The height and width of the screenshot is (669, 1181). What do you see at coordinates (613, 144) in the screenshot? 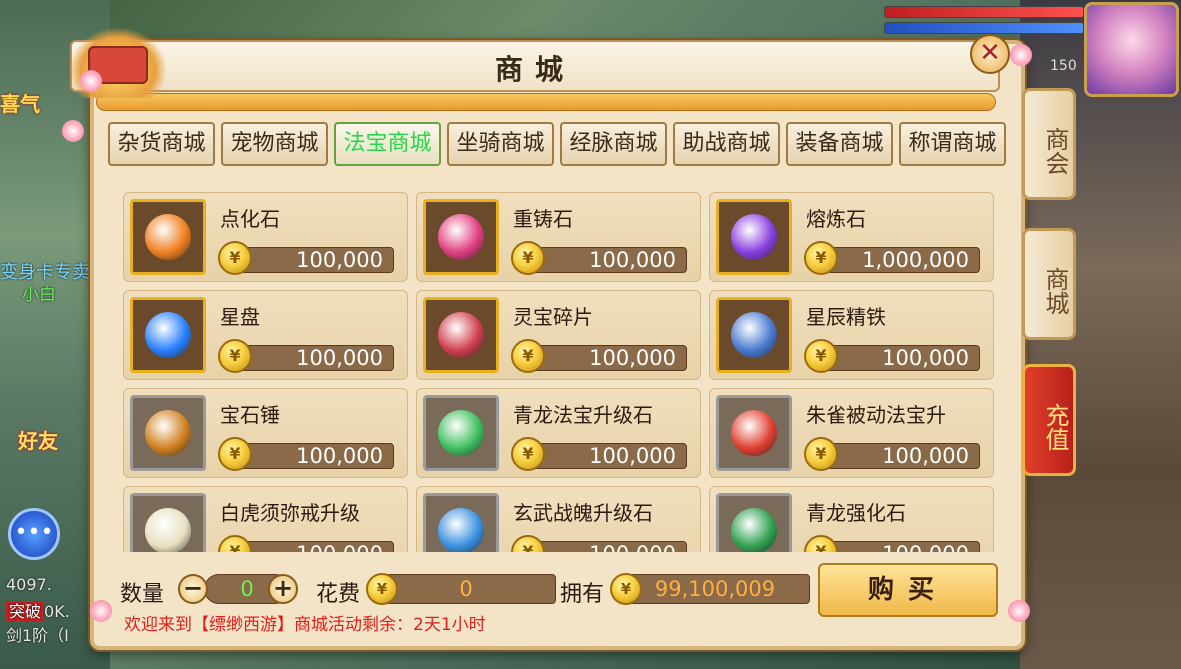
I see `tab-4: 经脉商城` at bounding box center [613, 144].